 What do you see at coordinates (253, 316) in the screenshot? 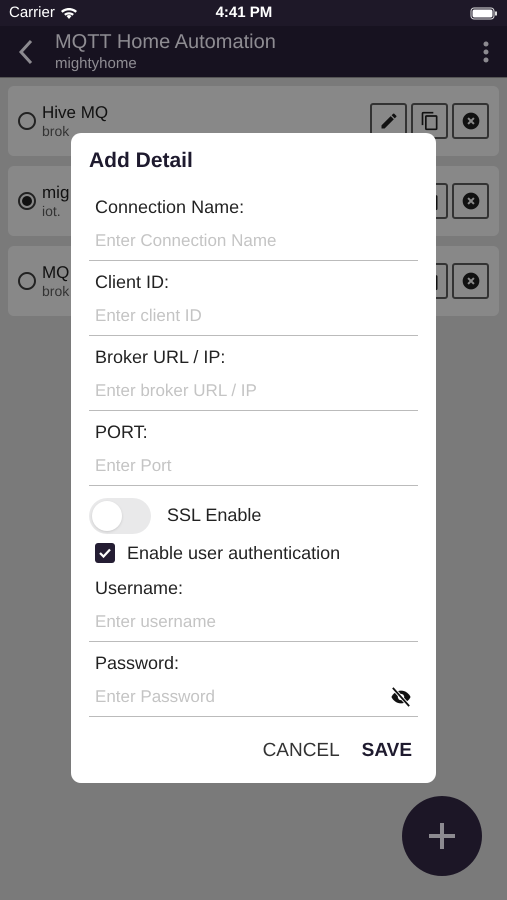
I see `text-field: Enter client ID` at bounding box center [253, 316].